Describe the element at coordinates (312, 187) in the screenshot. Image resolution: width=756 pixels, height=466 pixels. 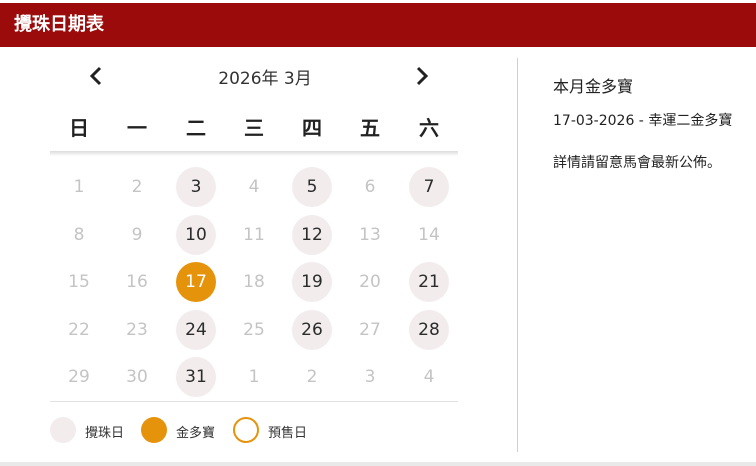
I see `draw-day-cell: 5` at that location.